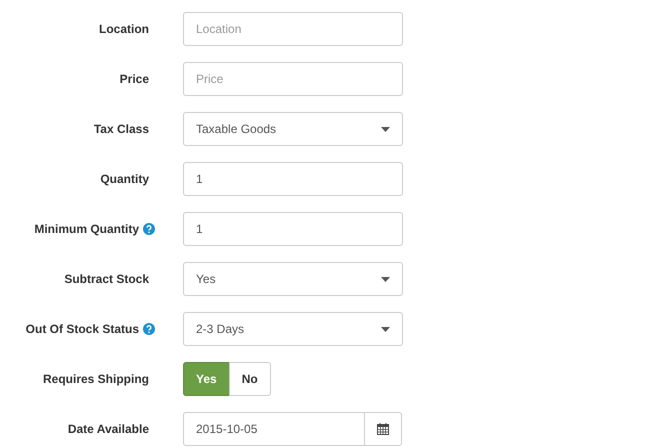  What do you see at coordinates (274, 429) in the screenshot?
I see `date-field: 2015-10-05` at bounding box center [274, 429].